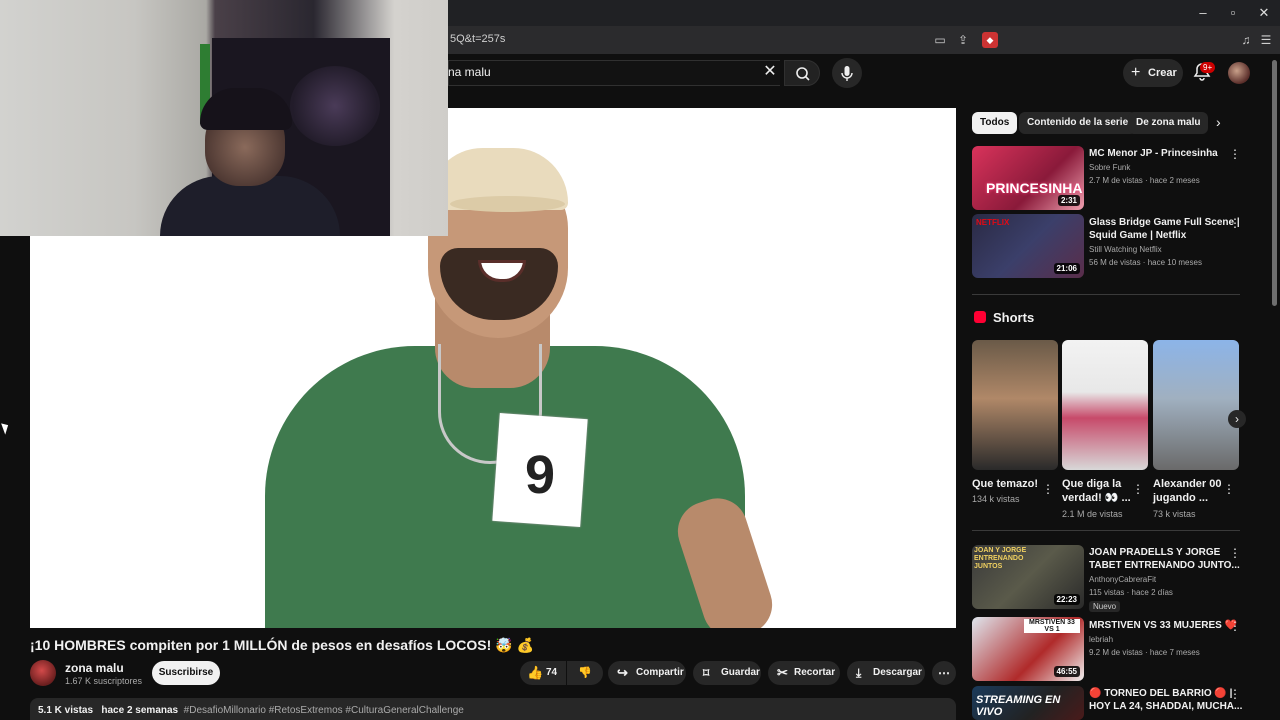  Describe the element at coordinates (477, 39) in the screenshot. I see `url-text: 5Q&t=257s` at that location.